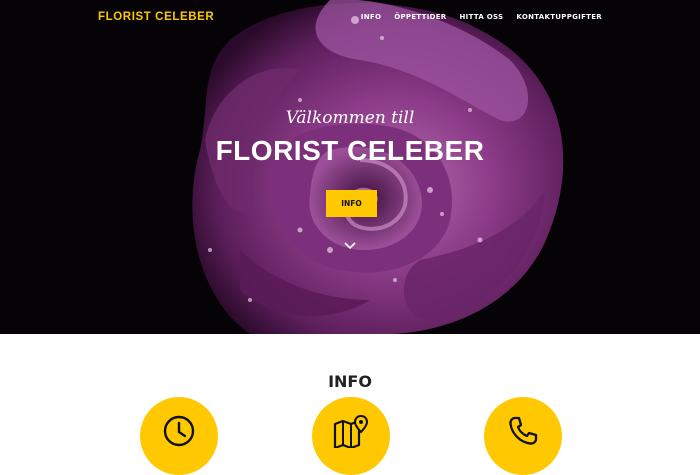 This screenshot has width=700, height=475. Describe the element at coordinates (350, 118) in the screenshot. I see `hero-lead-in: Välkommen till` at that location.